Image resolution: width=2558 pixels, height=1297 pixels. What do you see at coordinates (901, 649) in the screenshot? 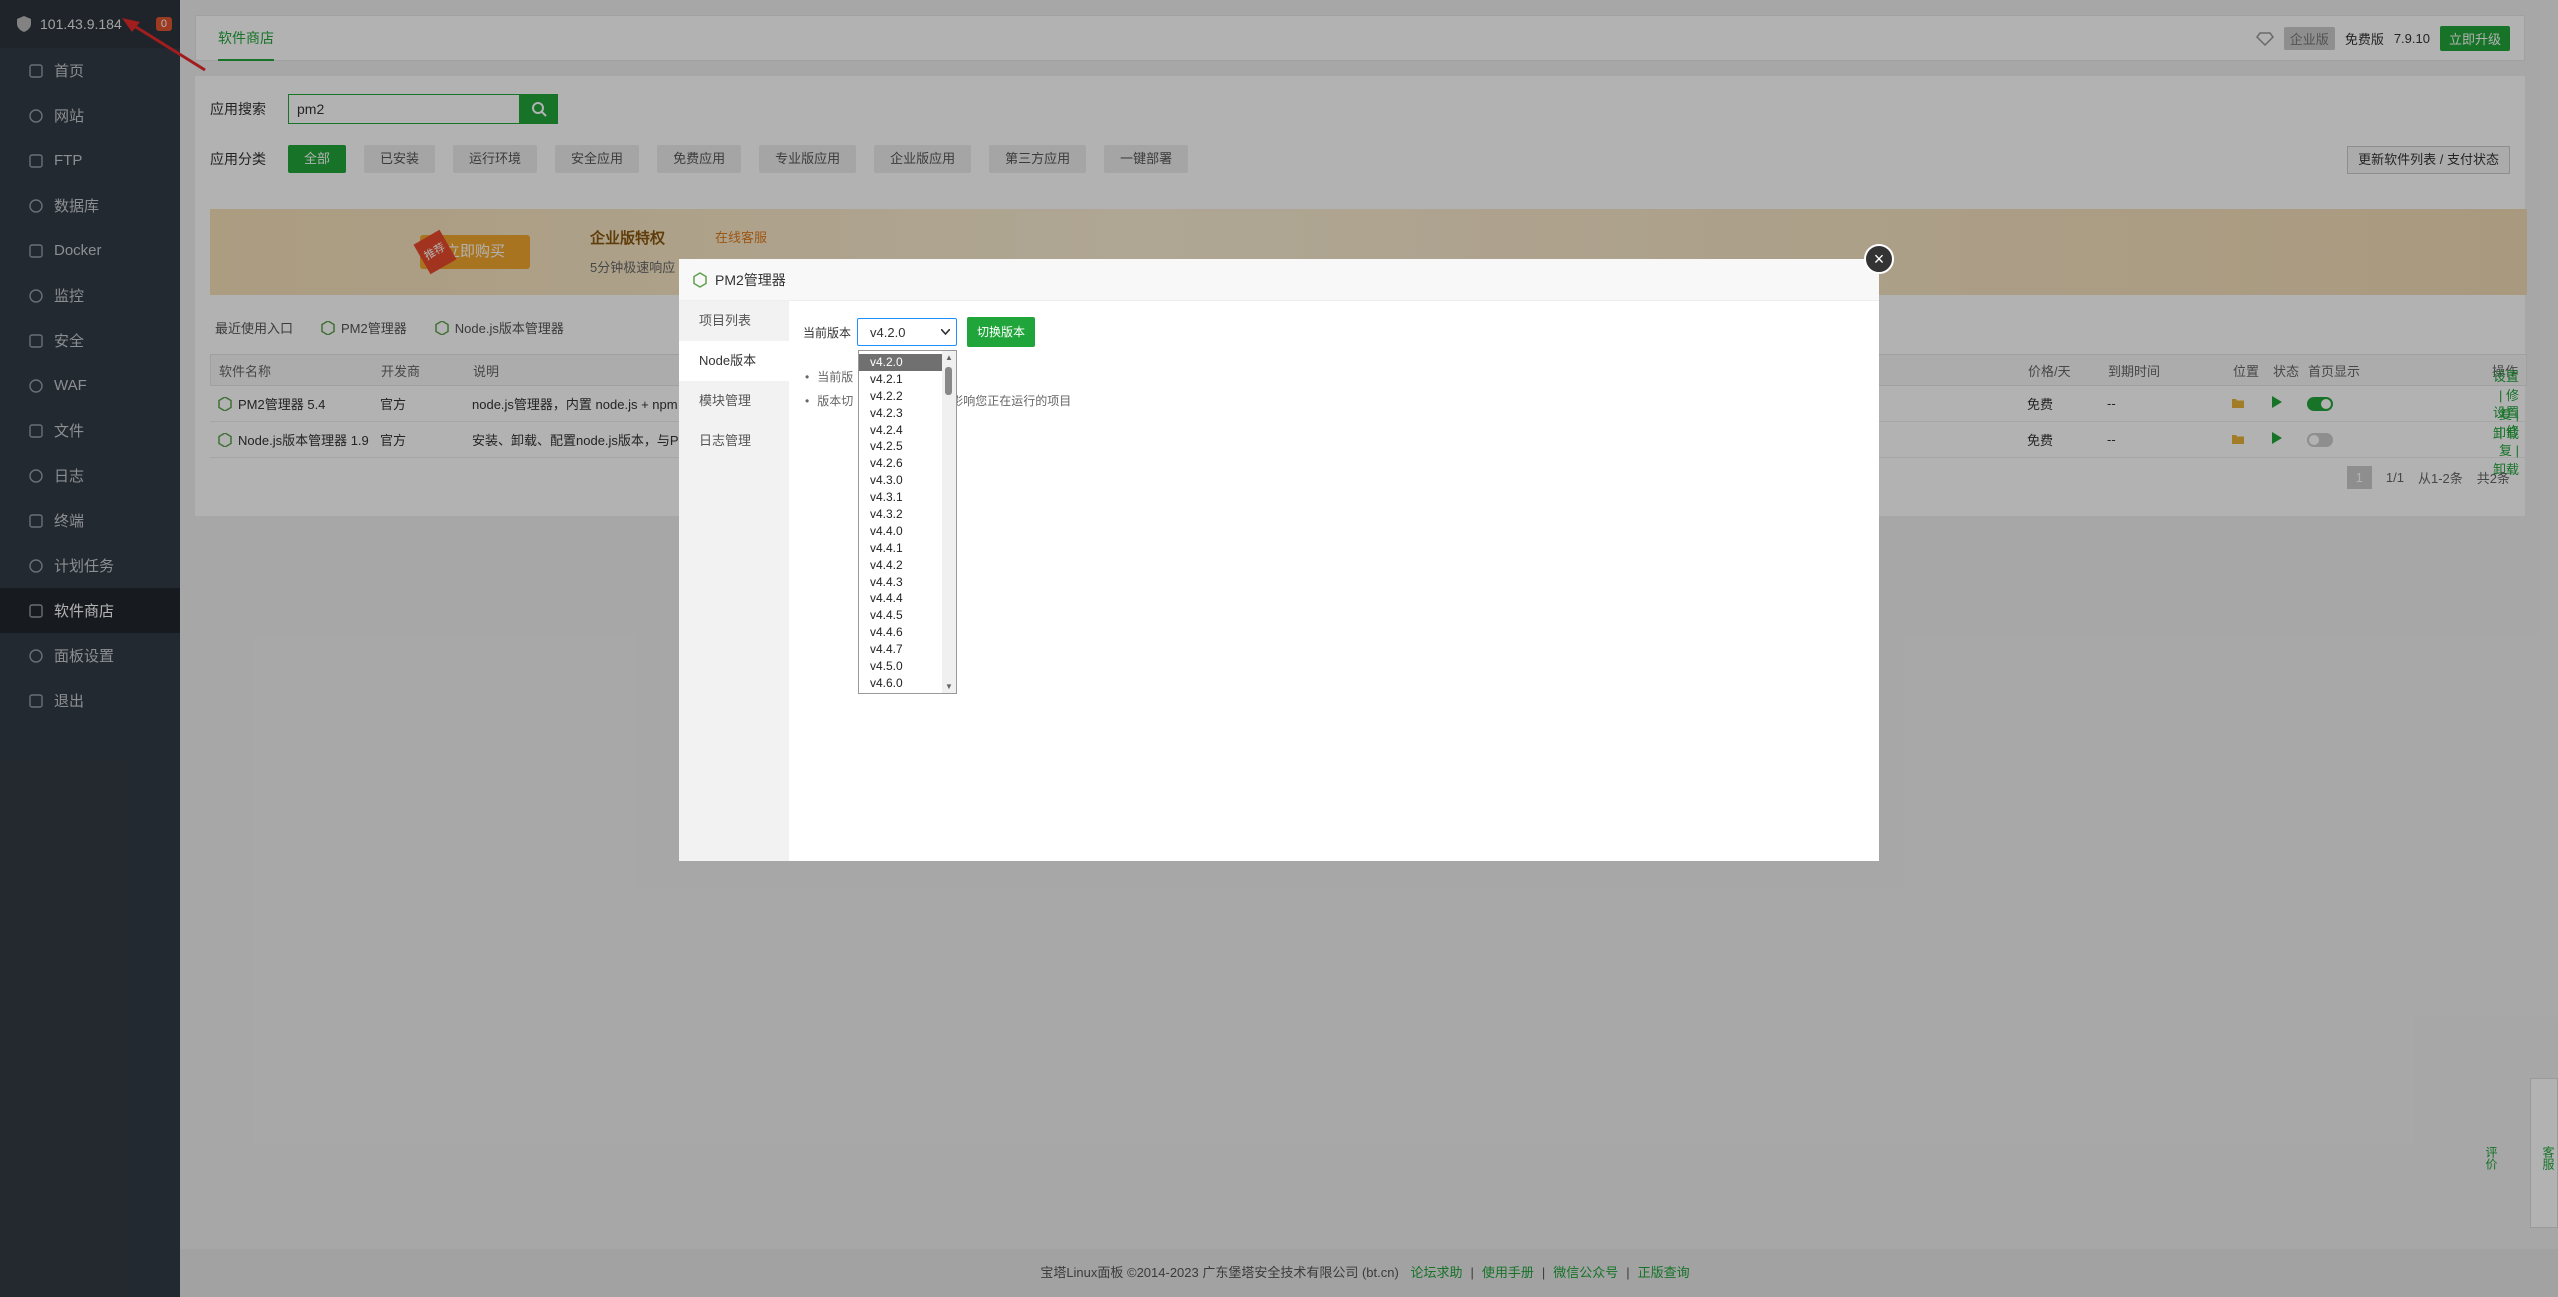
I see `version-option: v4.4.7` at bounding box center [901, 649].